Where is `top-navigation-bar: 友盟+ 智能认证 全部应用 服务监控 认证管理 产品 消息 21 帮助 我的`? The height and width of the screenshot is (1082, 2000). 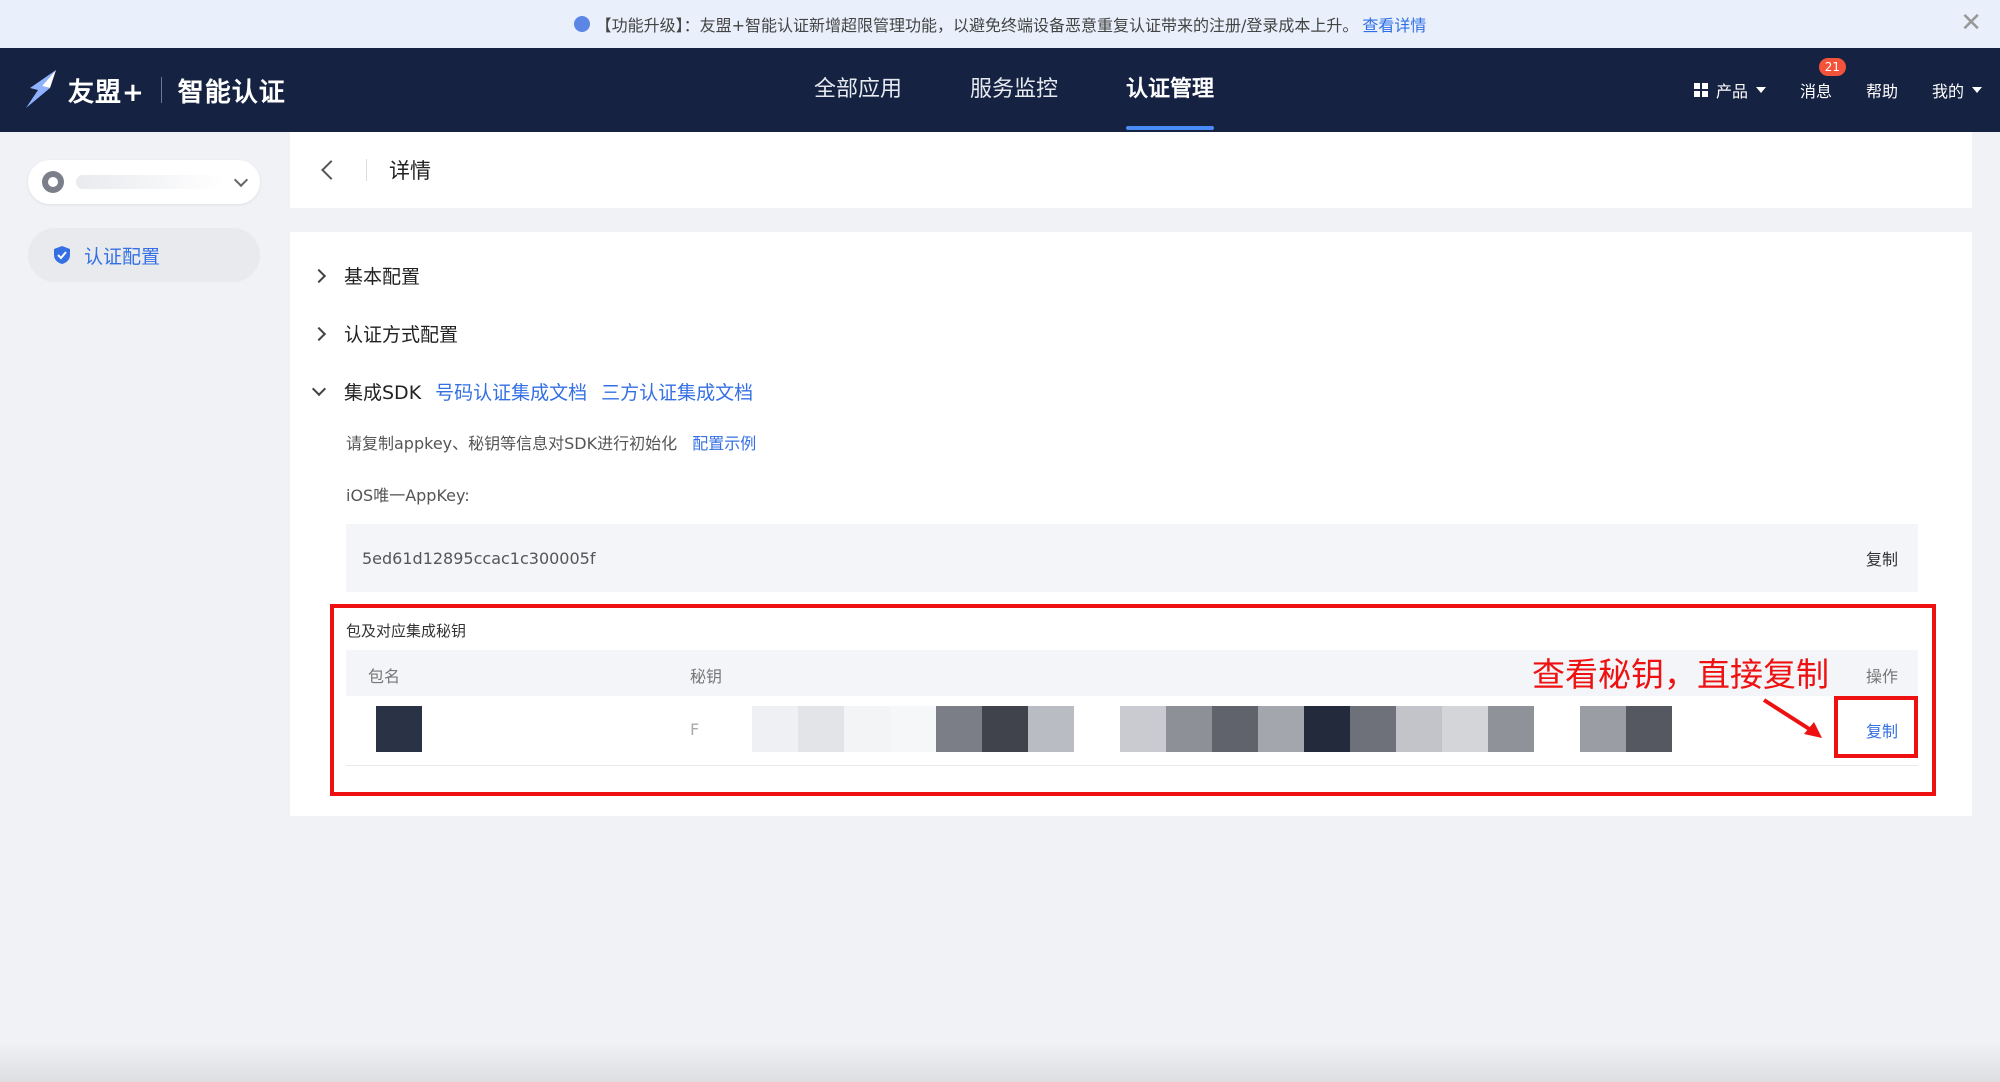
top-navigation-bar: 友盟+ 智能认证 全部应用 服务监控 认证管理 产品 消息 21 帮助 我的 is located at coordinates (1000, 90).